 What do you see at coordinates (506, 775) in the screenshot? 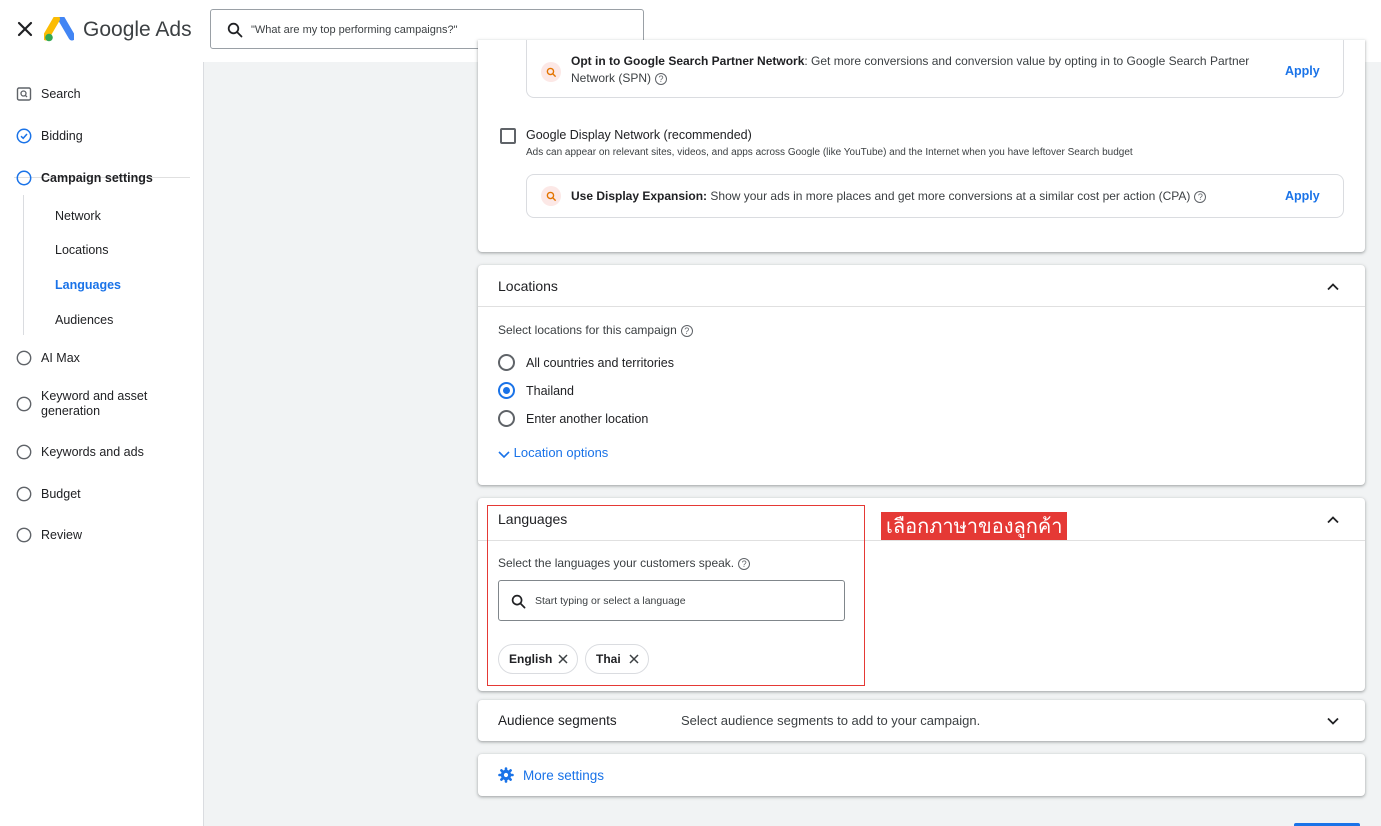
I see `gear-icon` at bounding box center [506, 775].